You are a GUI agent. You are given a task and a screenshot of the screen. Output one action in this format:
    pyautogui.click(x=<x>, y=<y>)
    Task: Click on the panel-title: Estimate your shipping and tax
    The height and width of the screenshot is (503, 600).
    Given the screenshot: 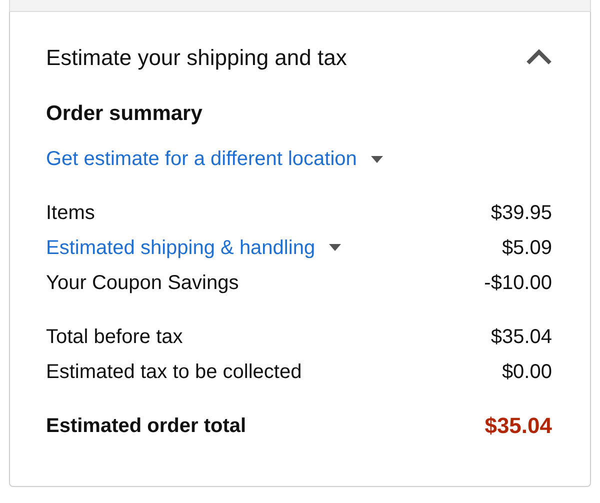 What is the action you would take?
    pyautogui.click(x=196, y=58)
    